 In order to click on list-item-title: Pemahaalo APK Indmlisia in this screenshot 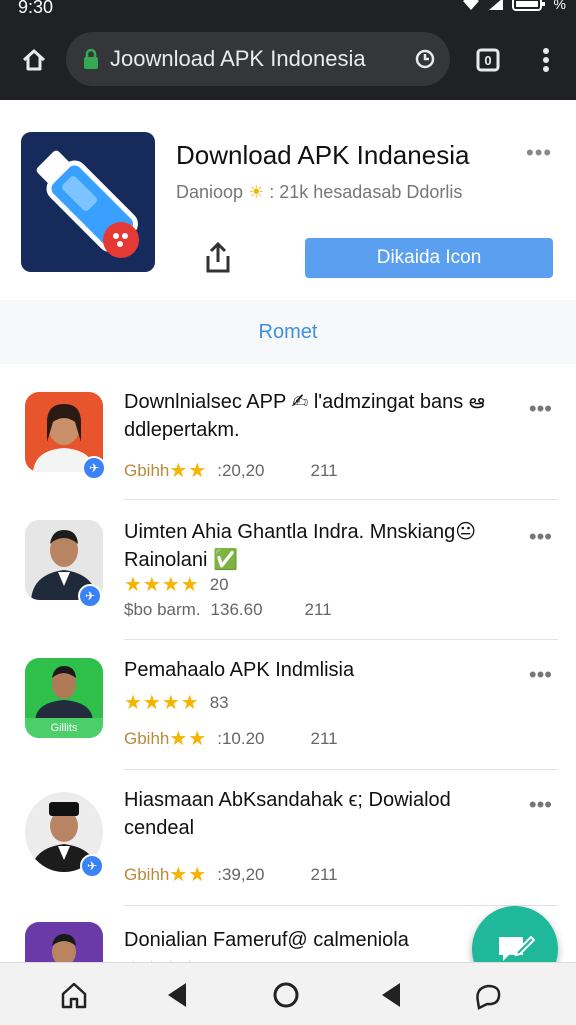, I will do `click(239, 670)`.